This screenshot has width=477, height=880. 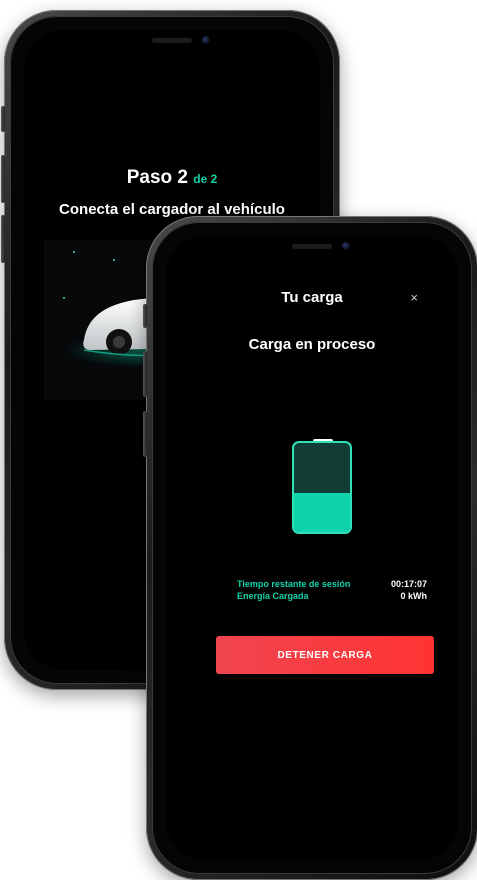 What do you see at coordinates (325, 655) in the screenshot?
I see `stop-charging-button: DETENER CARGA` at bounding box center [325, 655].